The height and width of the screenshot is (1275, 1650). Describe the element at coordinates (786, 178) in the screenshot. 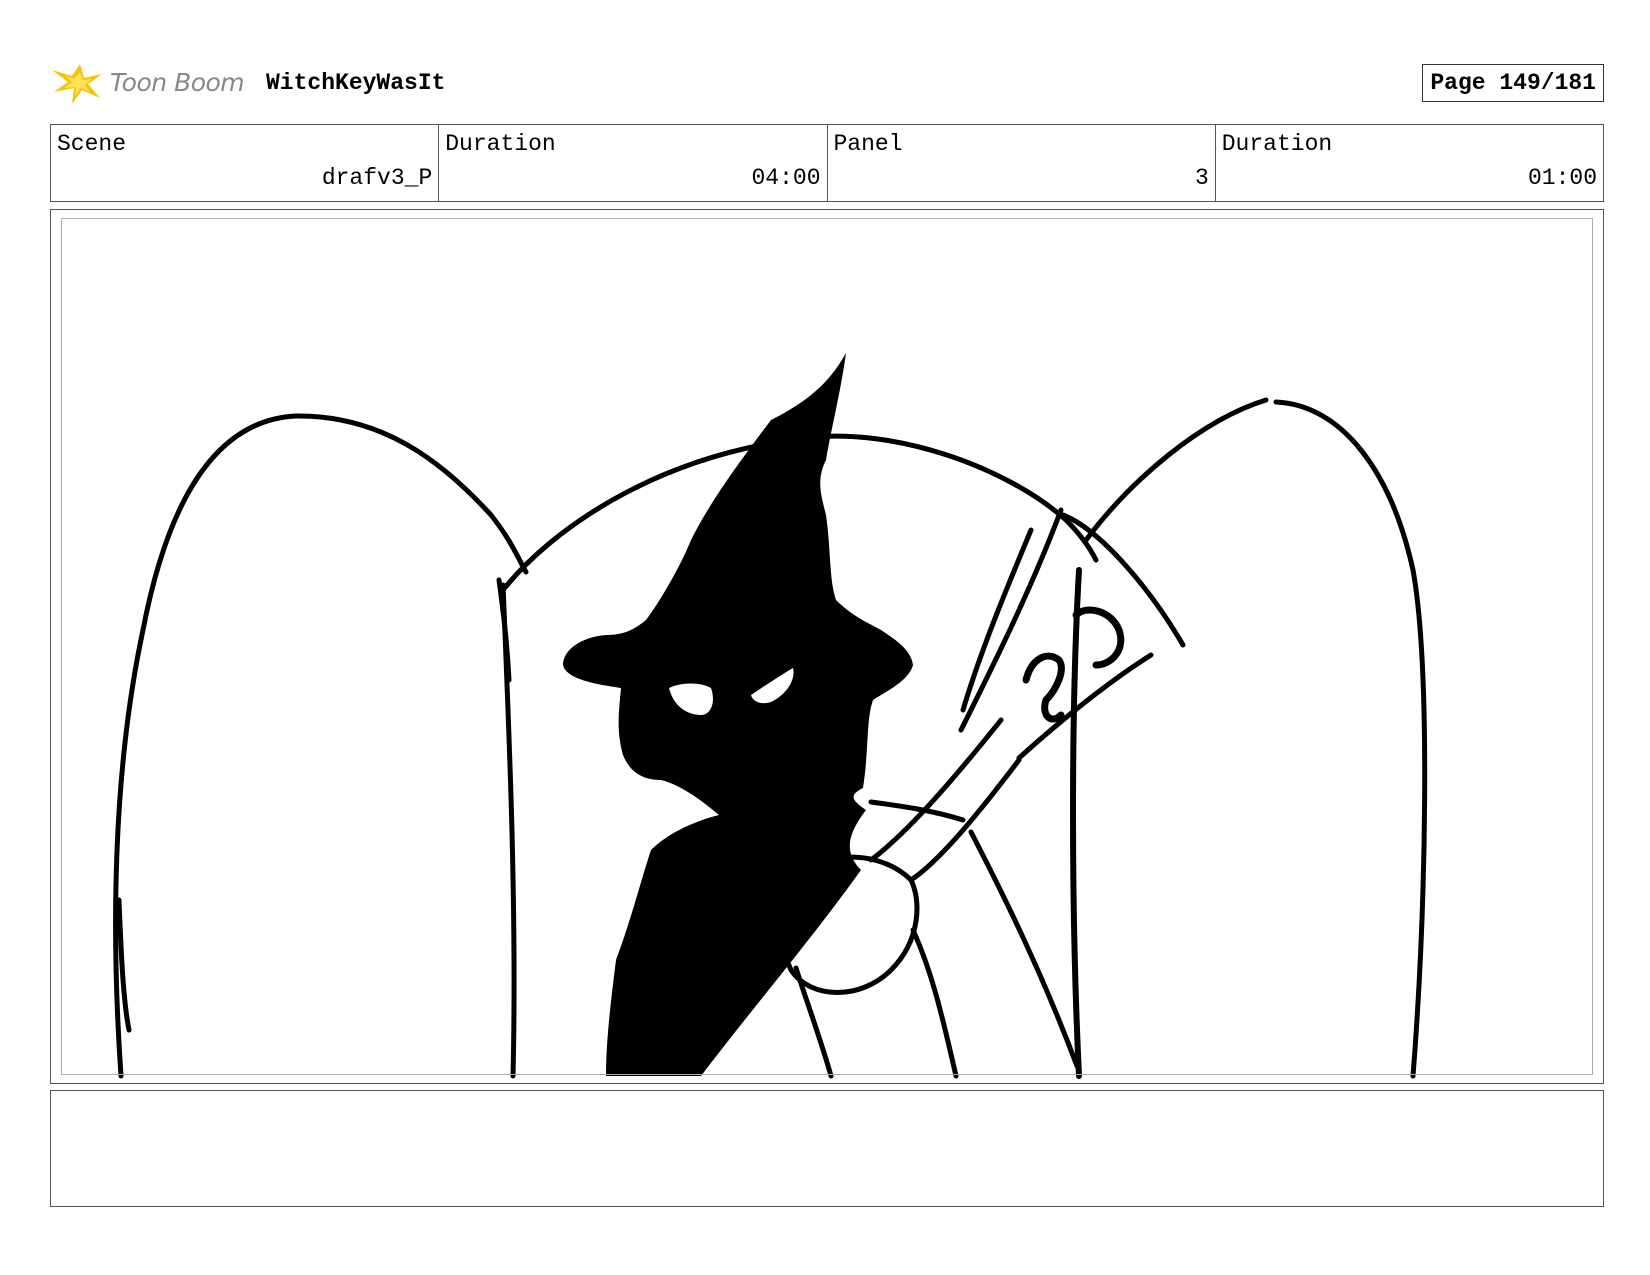

I see `scene-duration-value: 04:00` at that location.